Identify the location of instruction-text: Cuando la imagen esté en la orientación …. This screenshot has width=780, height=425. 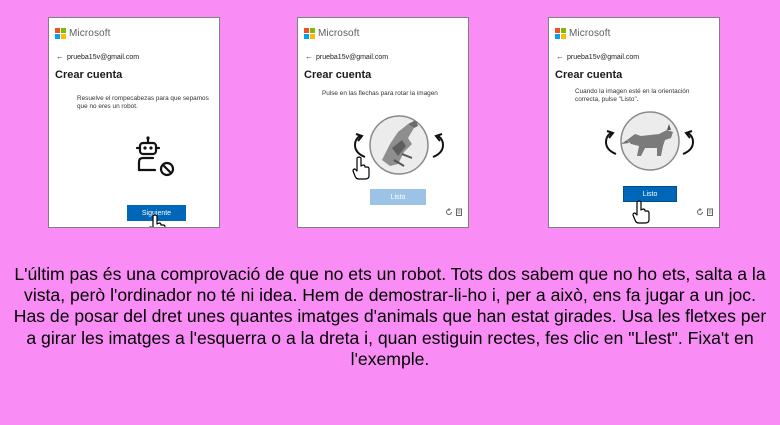
(632, 96).